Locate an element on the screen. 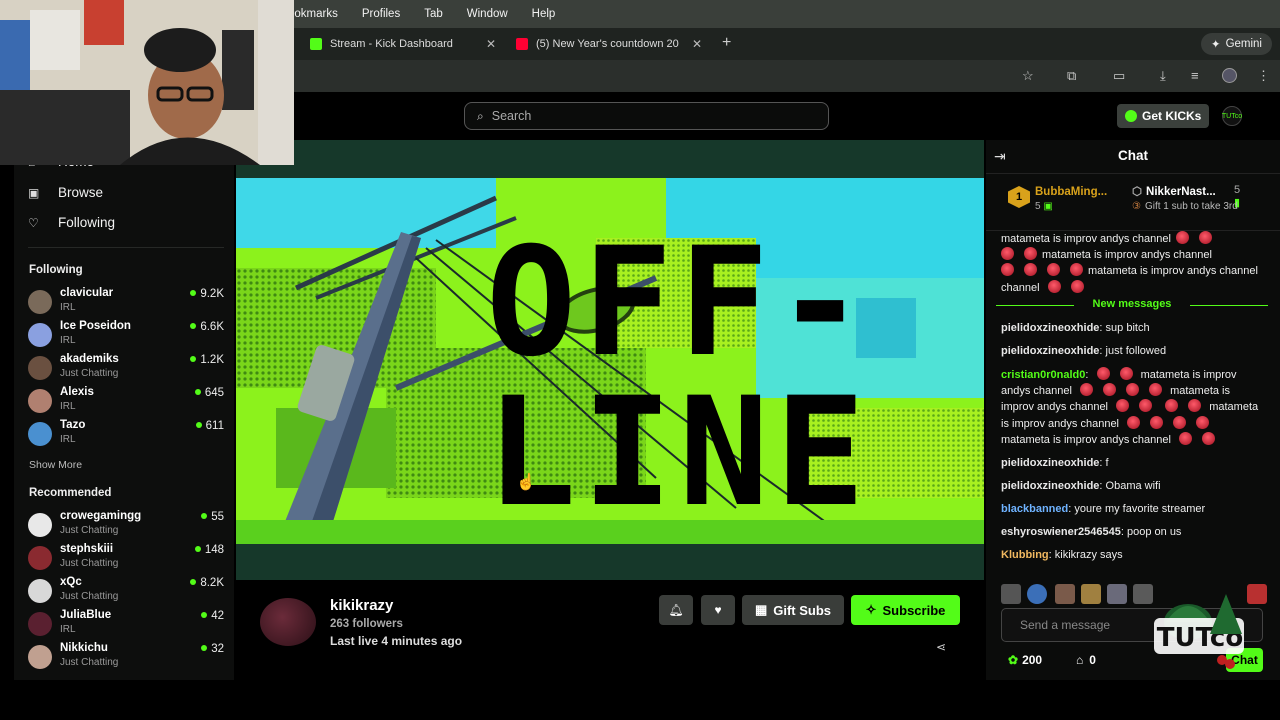 The image size is (1280, 720). sidebar-channel: akademiks Just Chatting 1.2K is located at coordinates (126, 368).